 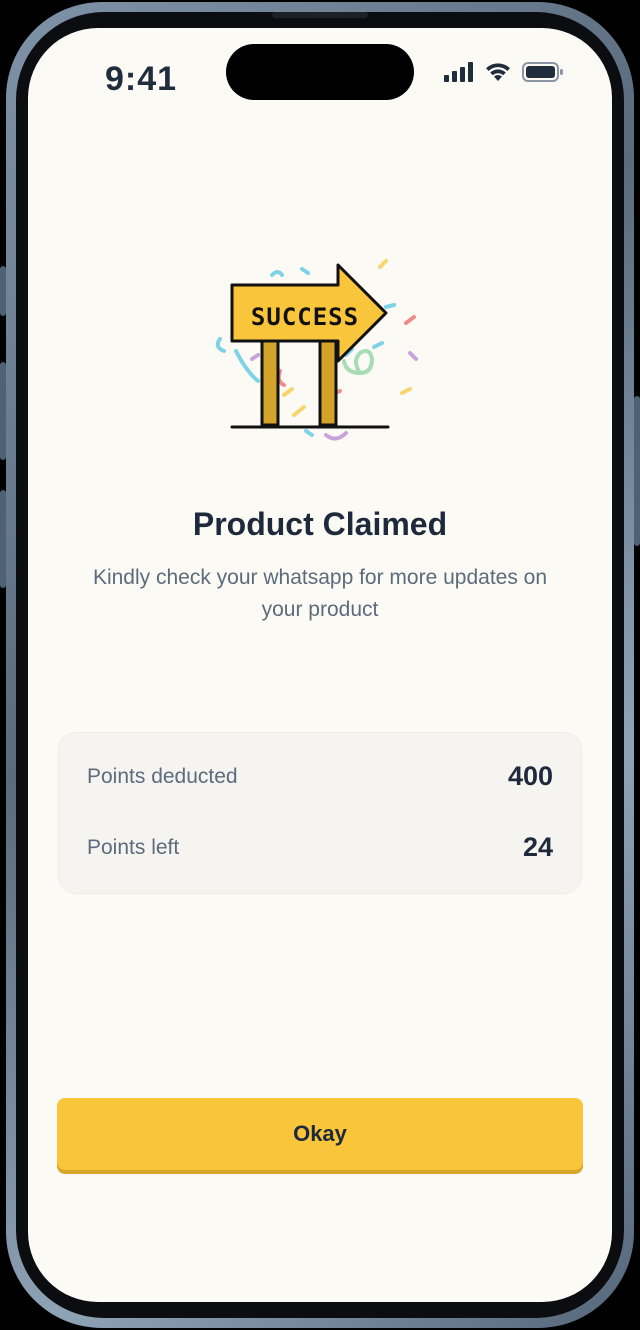 I want to click on points-deducted-label: Points deducted, so click(x=162, y=776).